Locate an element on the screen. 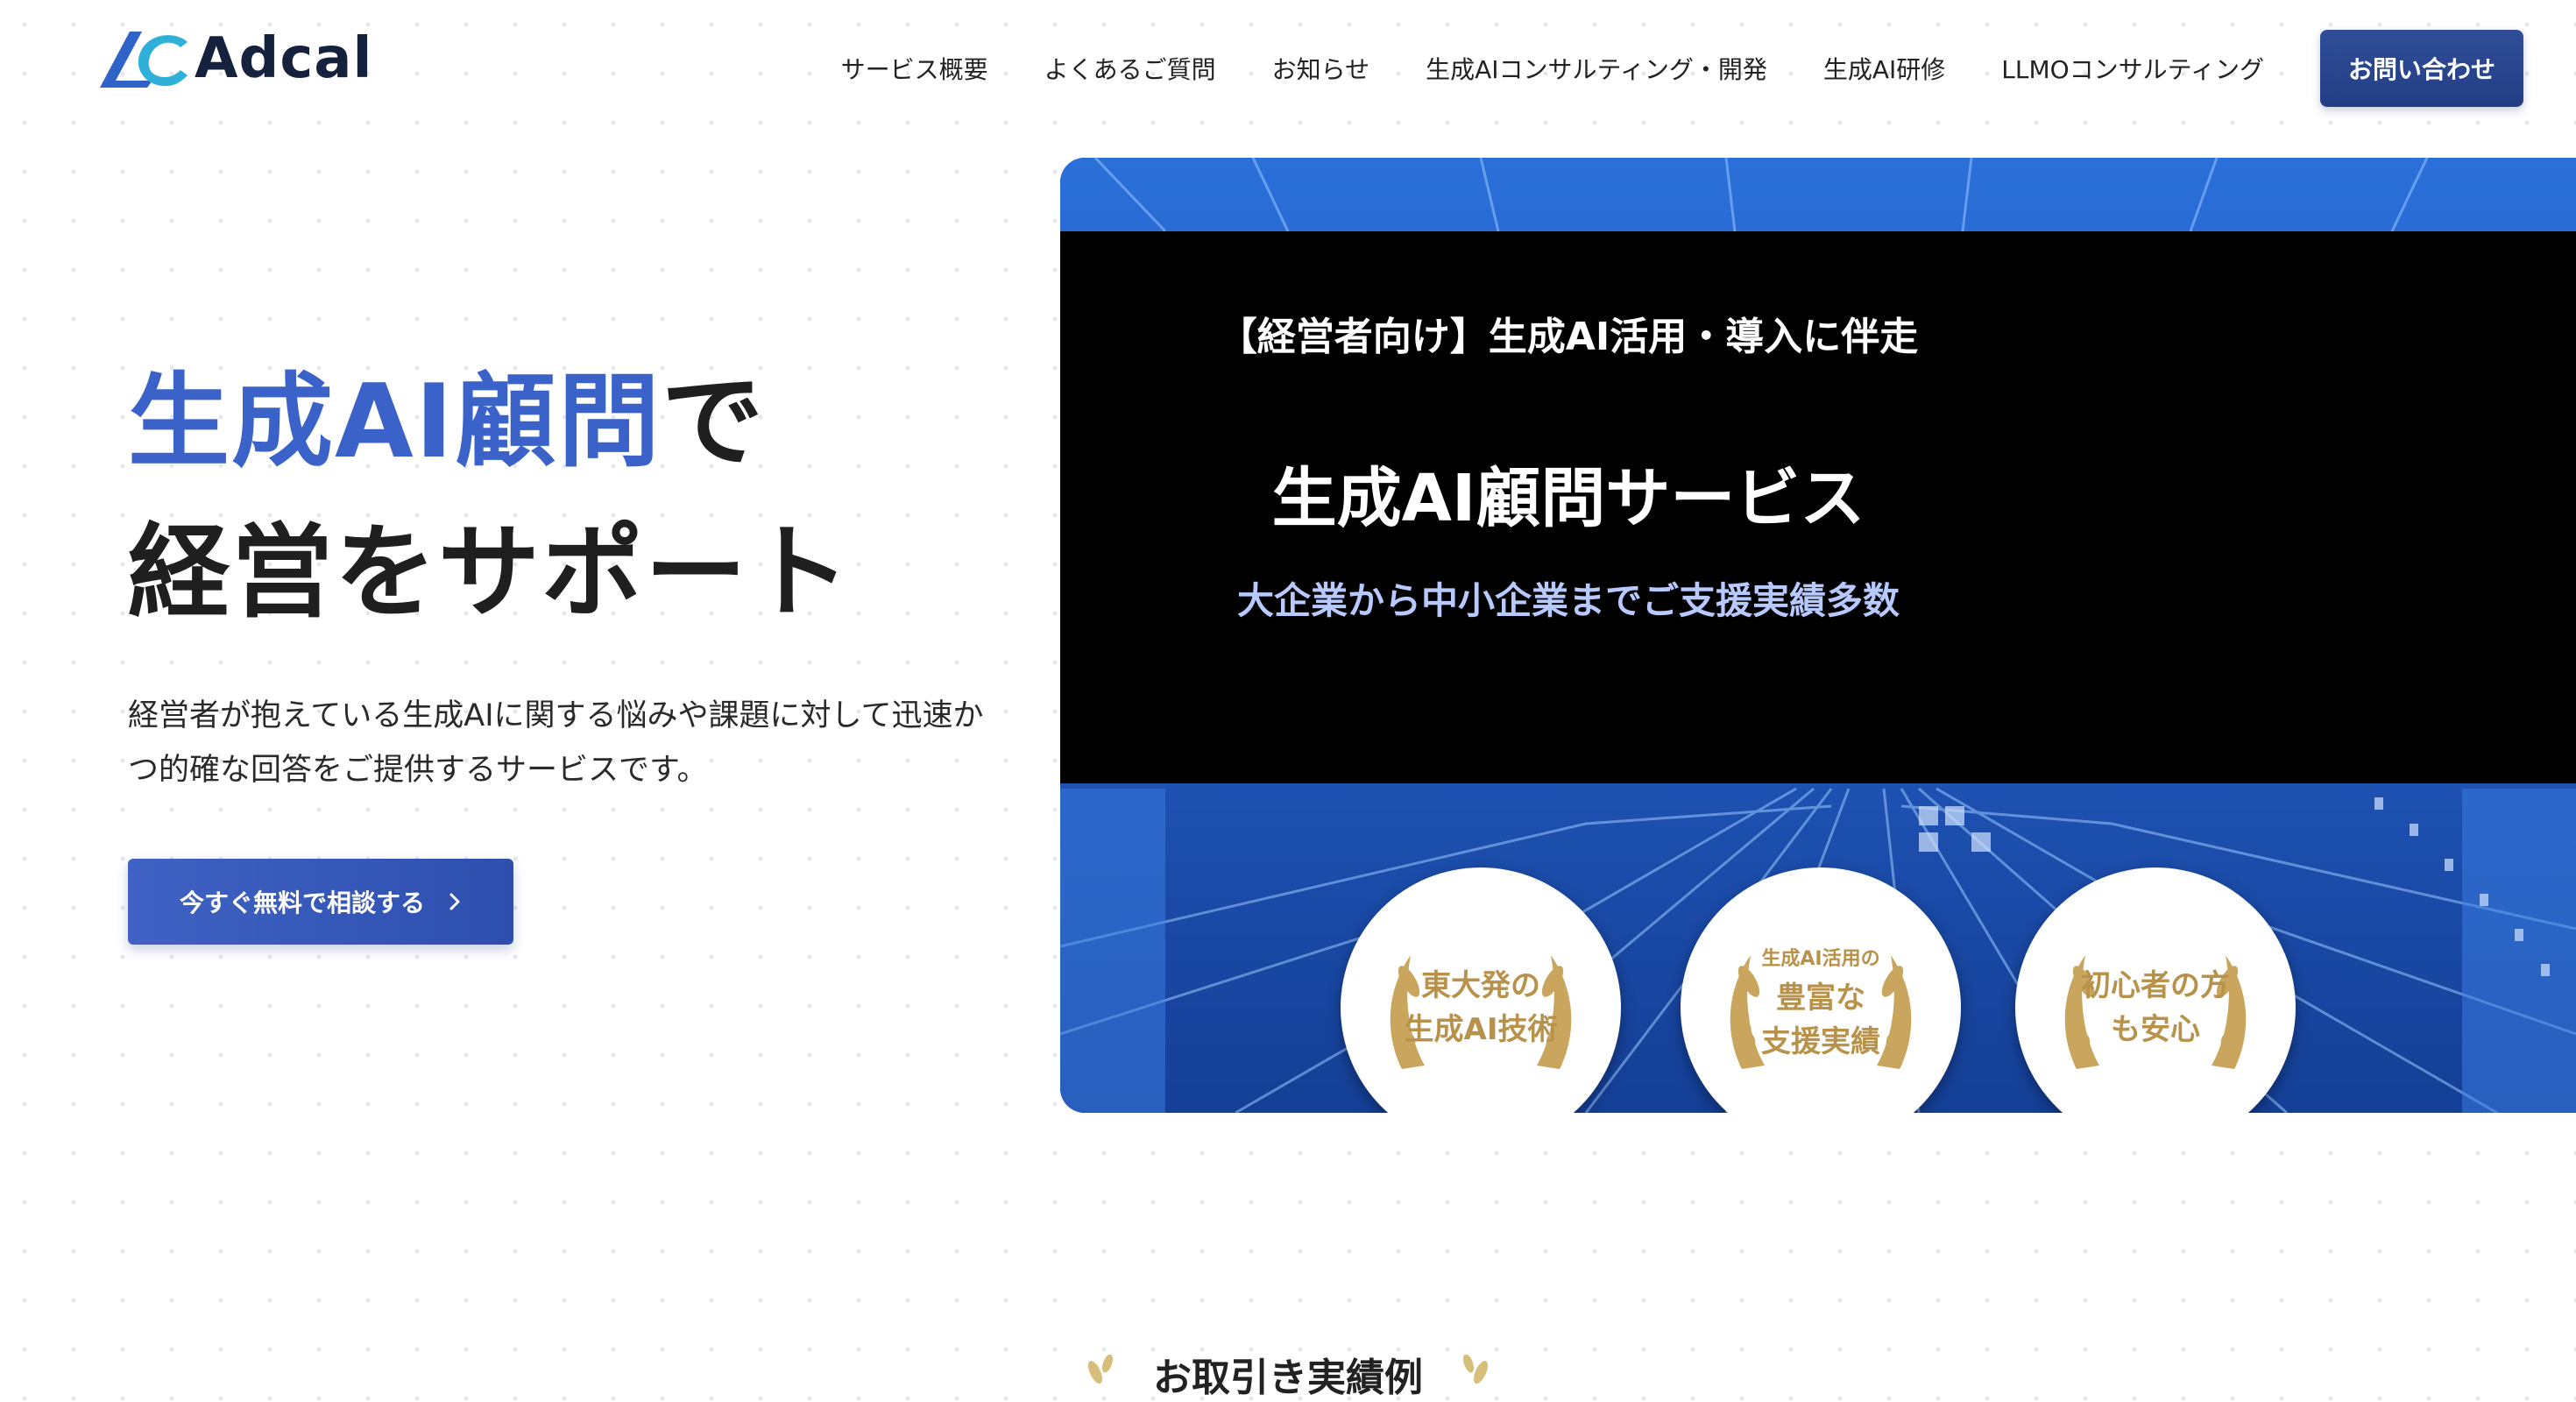  hero-title-line2: 経営をサポート is located at coordinates (490, 572).